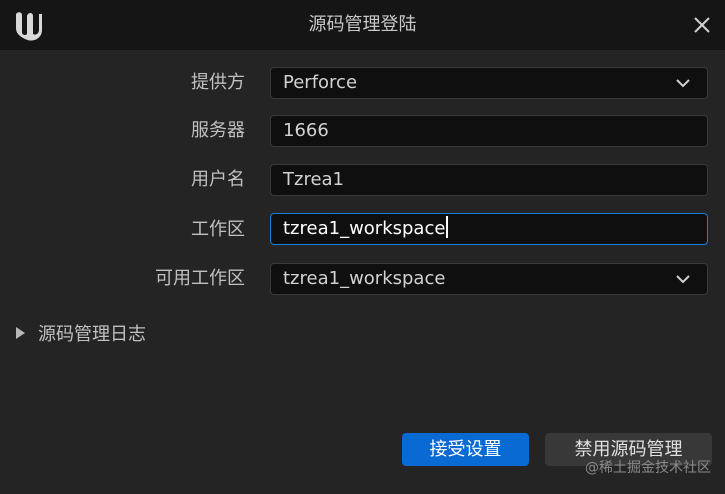 This screenshot has height=494, width=725. What do you see at coordinates (20, 333) in the screenshot?
I see `expand-arrow-icon` at bounding box center [20, 333].